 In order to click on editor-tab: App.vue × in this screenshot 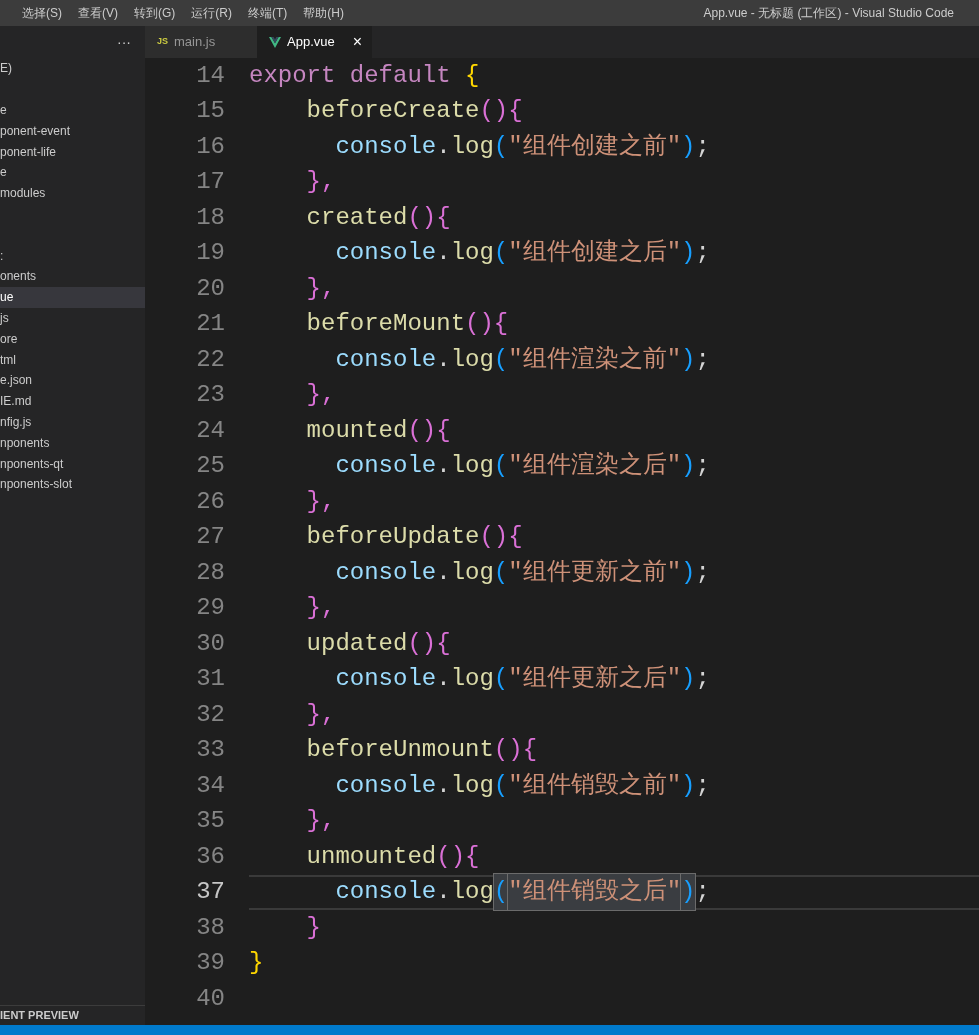, I will do `click(314, 42)`.